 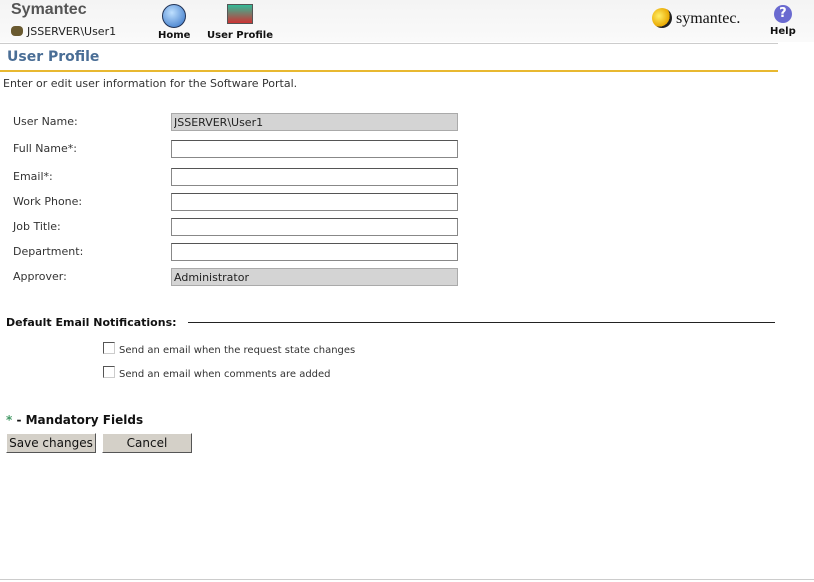 I want to click on cancel-button: Cancel, so click(x=147, y=443).